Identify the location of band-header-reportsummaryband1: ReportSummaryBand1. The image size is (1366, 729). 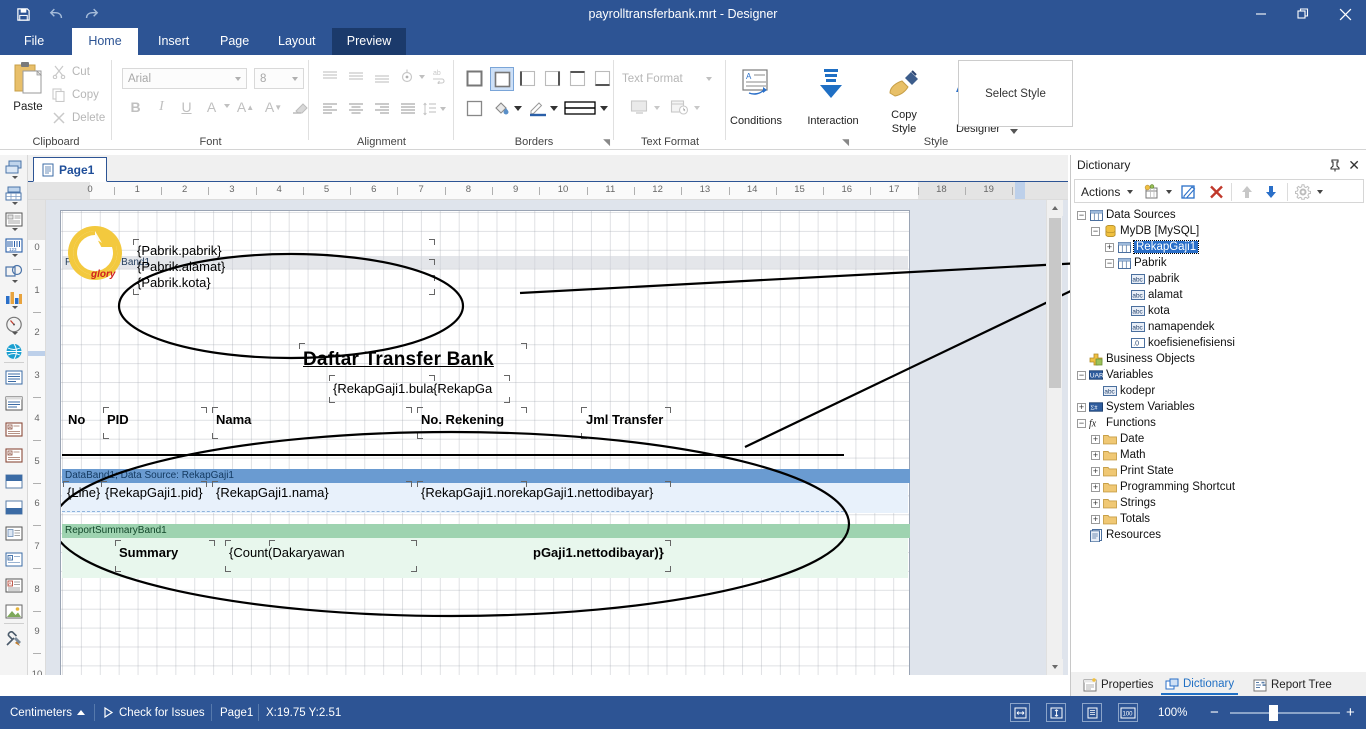
(486, 531).